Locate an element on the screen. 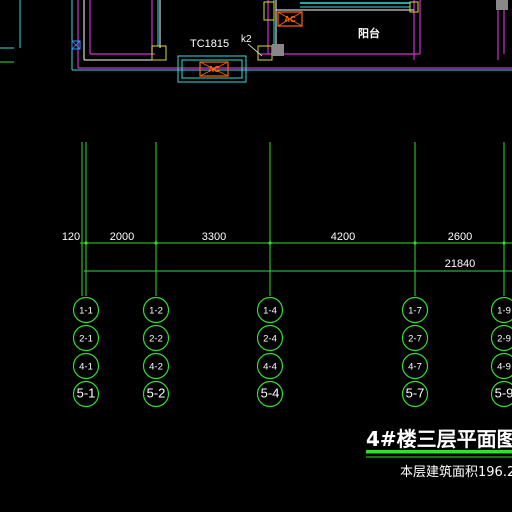  axis-bubble-label: 1-4 is located at coordinates (270, 311).